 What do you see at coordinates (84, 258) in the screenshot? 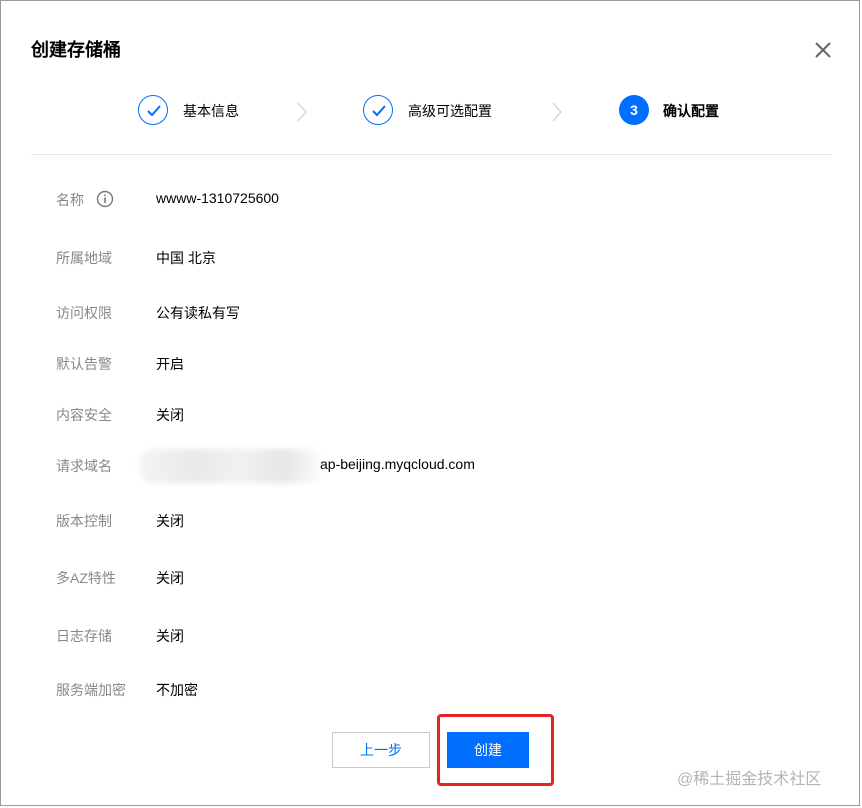
I see `row-label-region: 所属地域` at bounding box center [84, 258].